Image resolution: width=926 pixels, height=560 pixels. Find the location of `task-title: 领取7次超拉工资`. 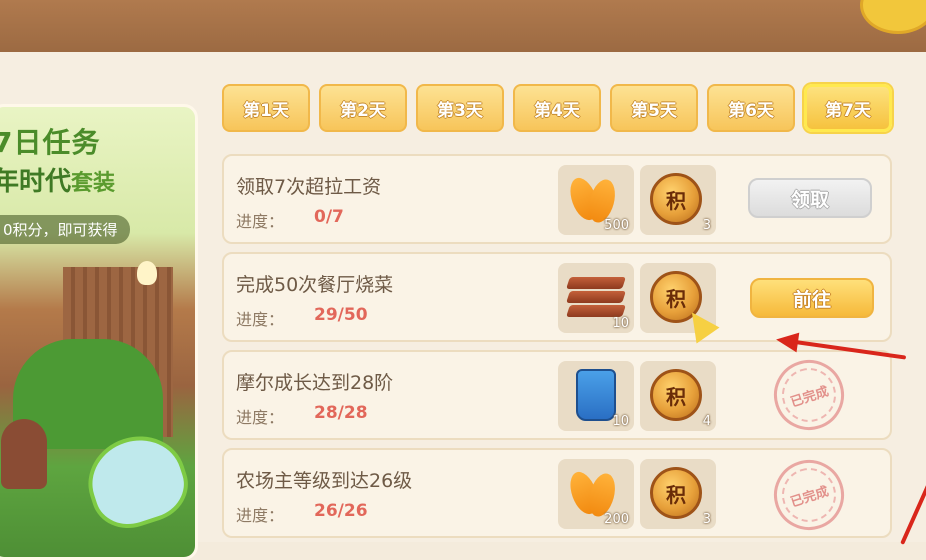

task-title: 领取7次超拉工资 is located at coordinates (309, 187).